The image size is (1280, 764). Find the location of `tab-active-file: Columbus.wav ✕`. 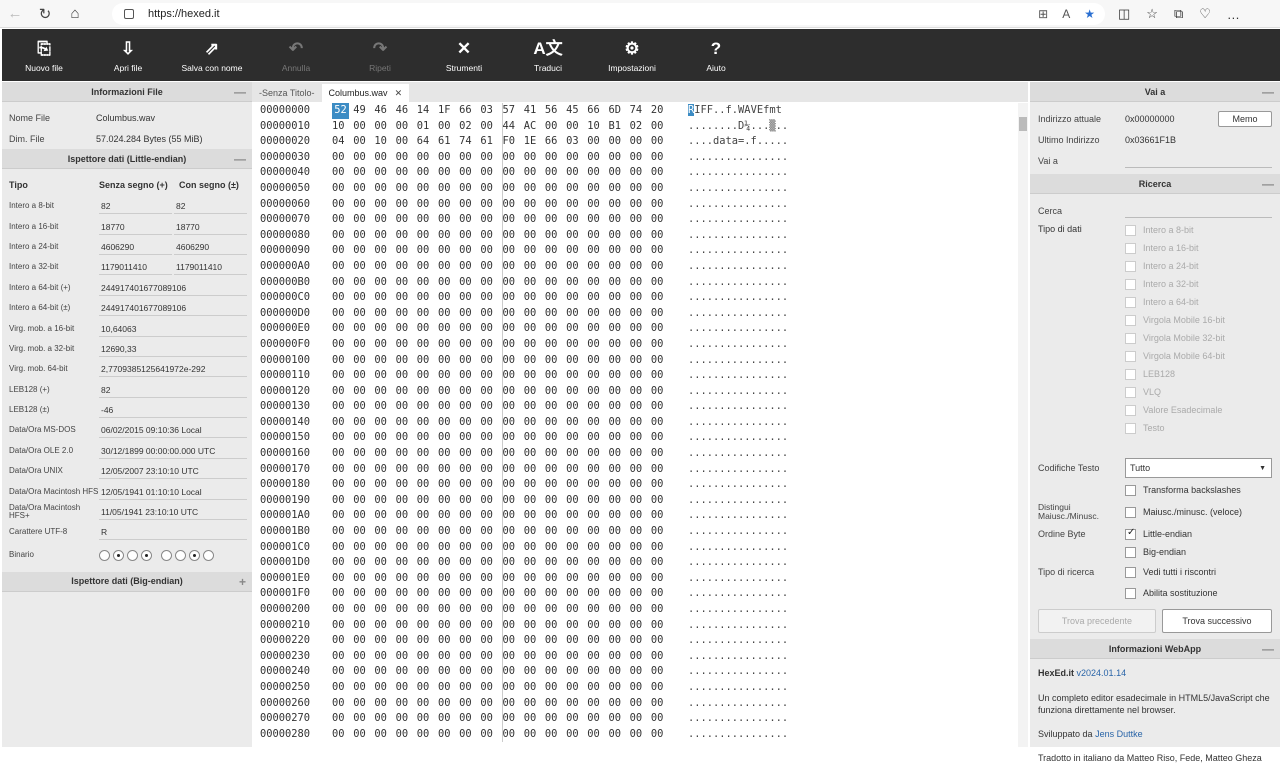

tab-active-file: Columbus.wav ✕ is located at coordinates (365, 93).